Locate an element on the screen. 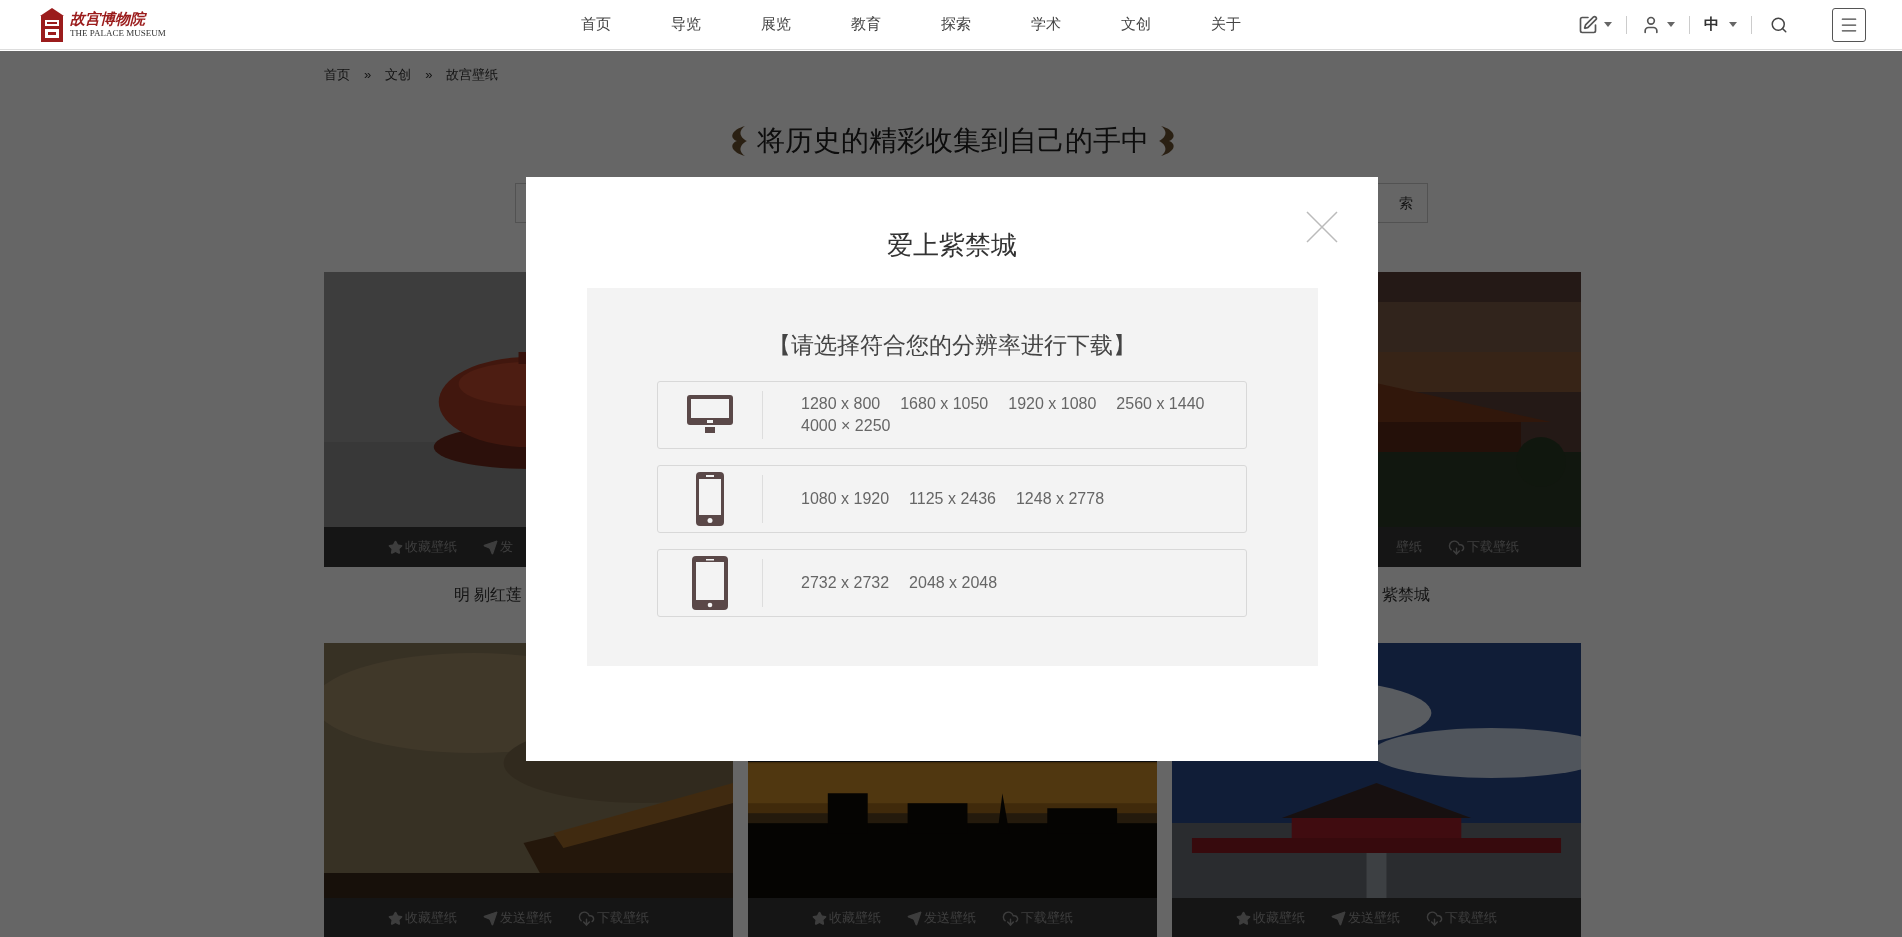 Image resolution: width=1902 pixels, height=937 pixels. tablet-icon is located at coordinates (710, 583).